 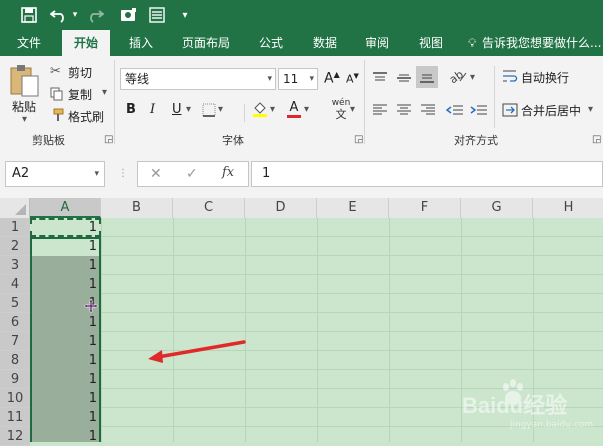 I want to click on select-all-button, so click(x=15, y=208).